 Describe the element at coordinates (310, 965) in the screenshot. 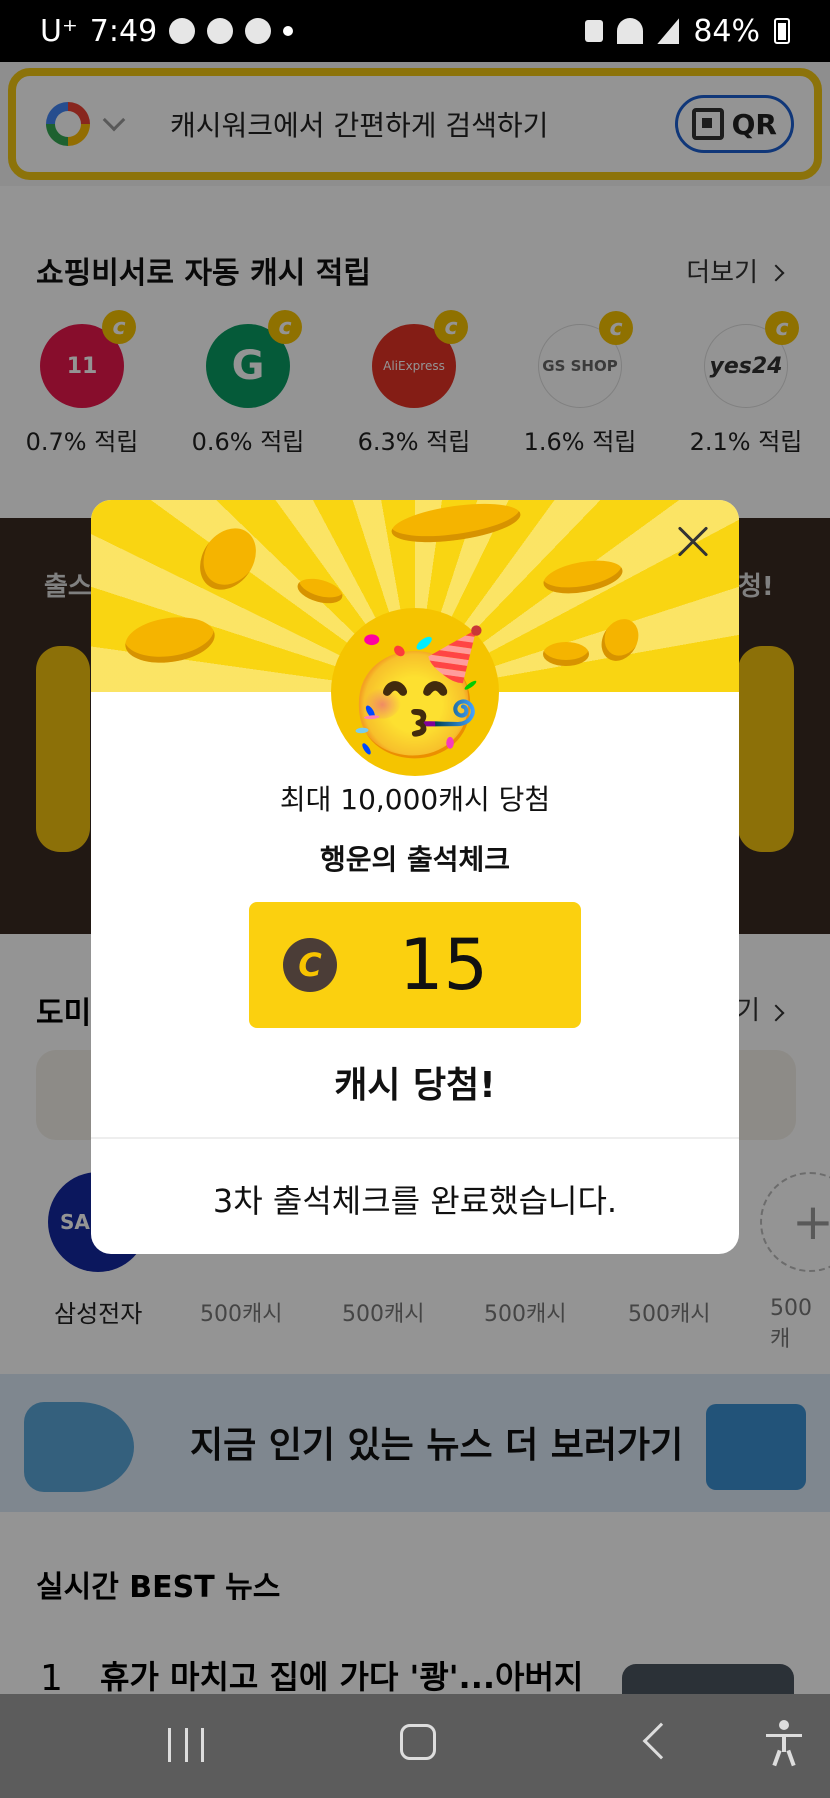

I see `cash-coin-icon: C` at that location.